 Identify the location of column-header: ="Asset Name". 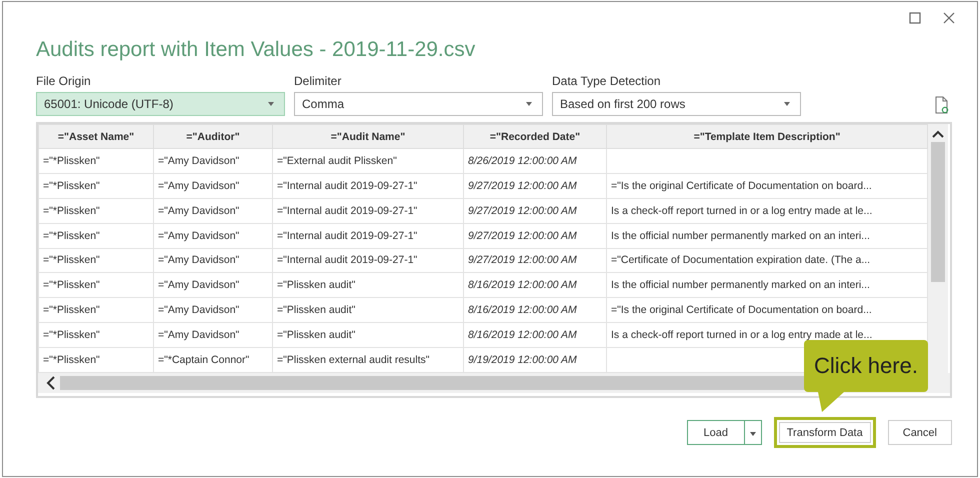
(96, 136).